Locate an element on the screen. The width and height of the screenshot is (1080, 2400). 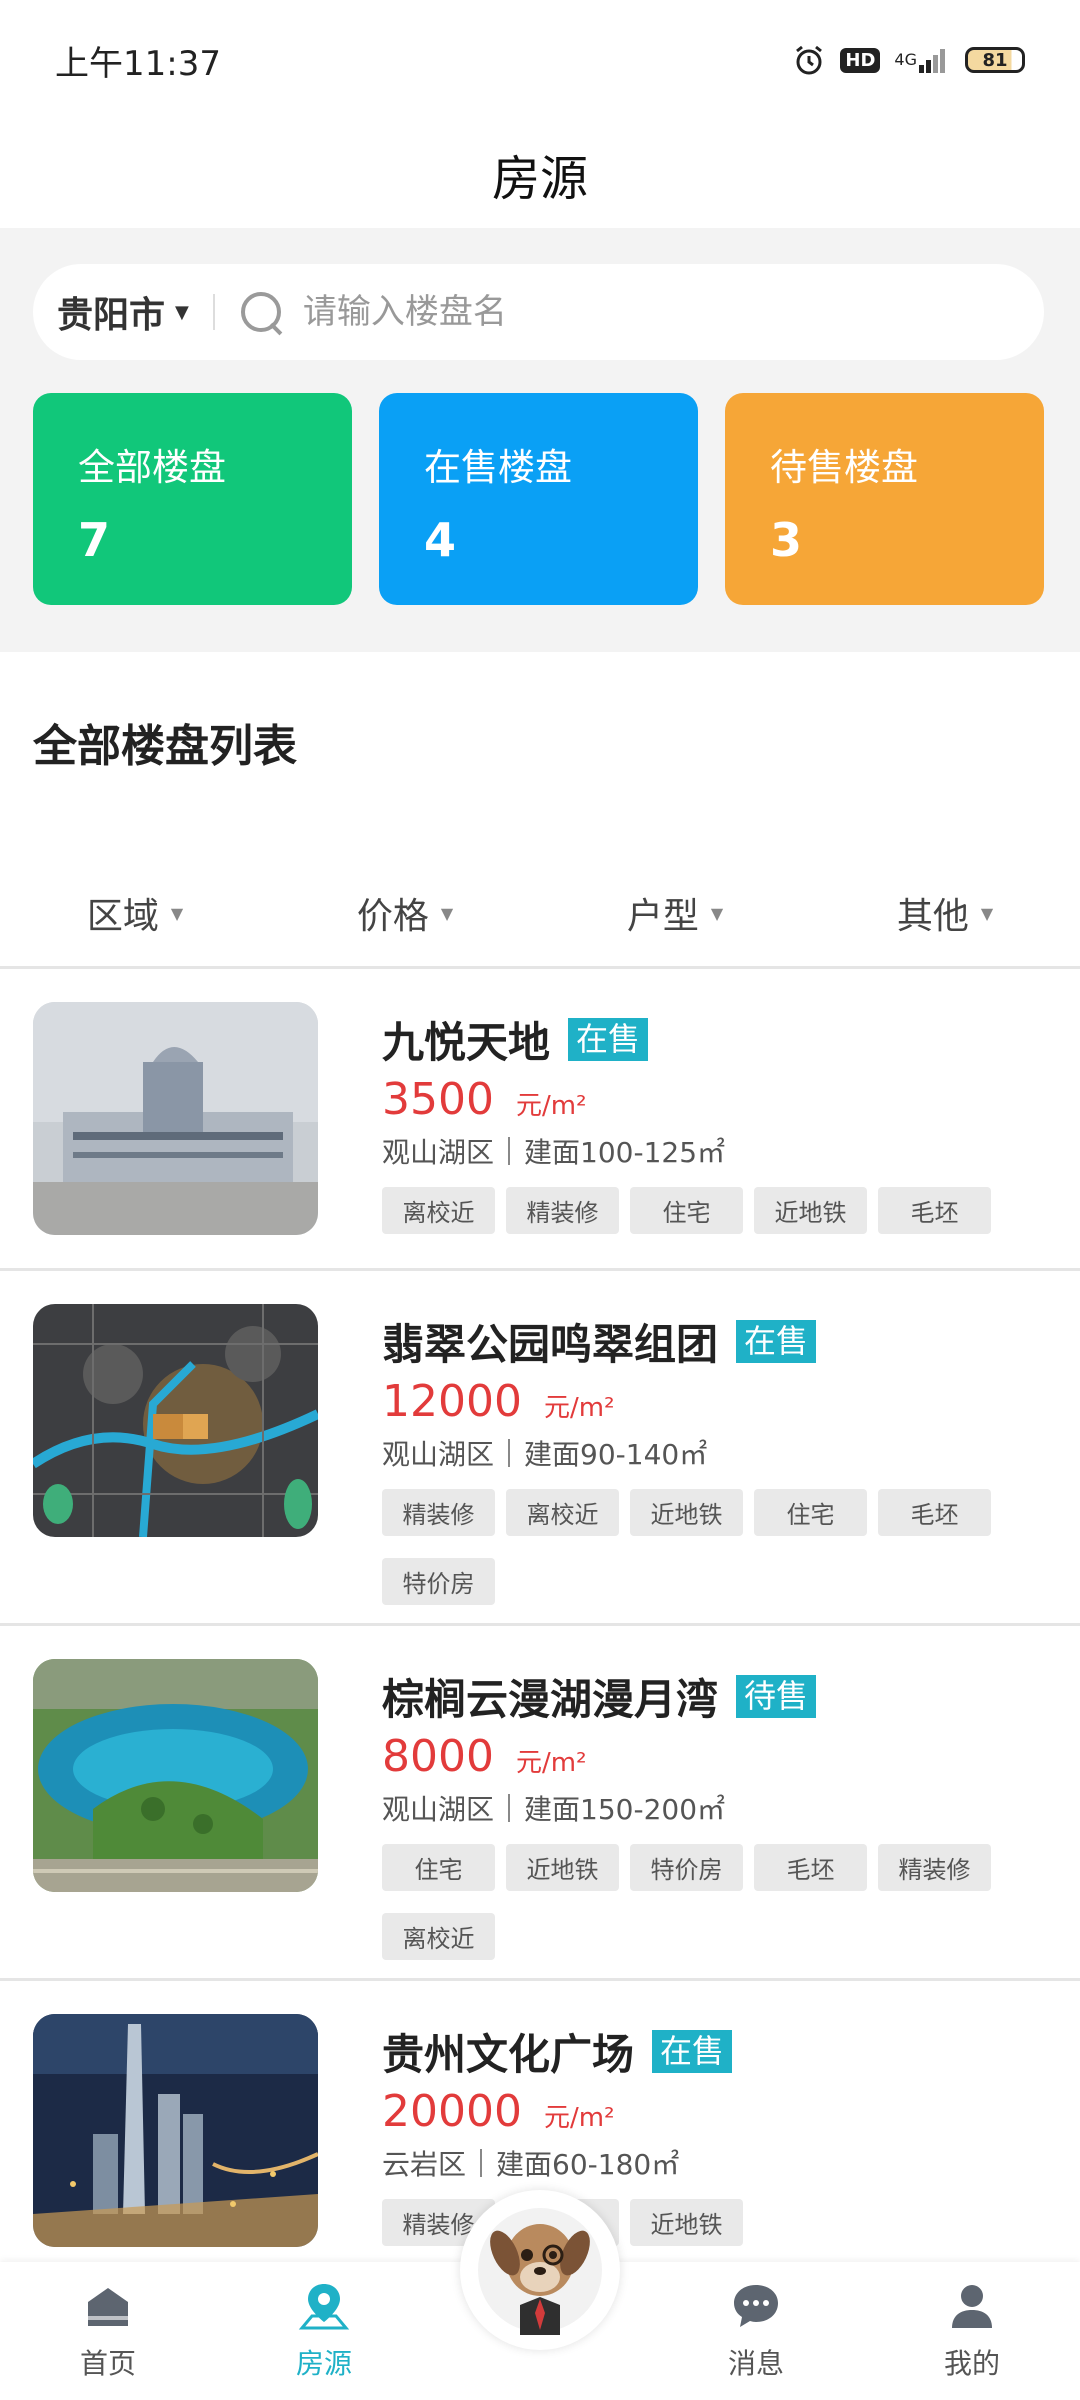
filter-label: 其他 is located at coordinates (932, 916).